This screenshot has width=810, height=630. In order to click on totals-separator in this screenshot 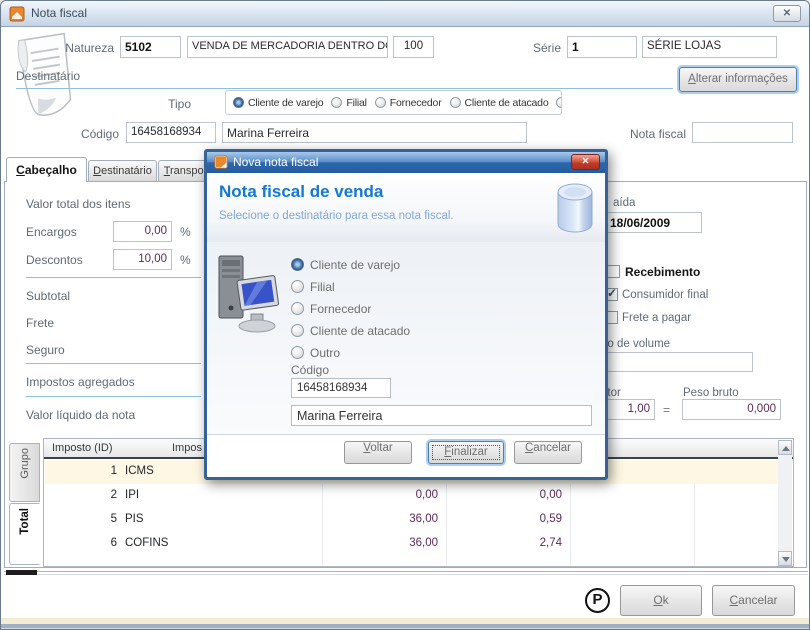, I will do `click(113, 363)`.